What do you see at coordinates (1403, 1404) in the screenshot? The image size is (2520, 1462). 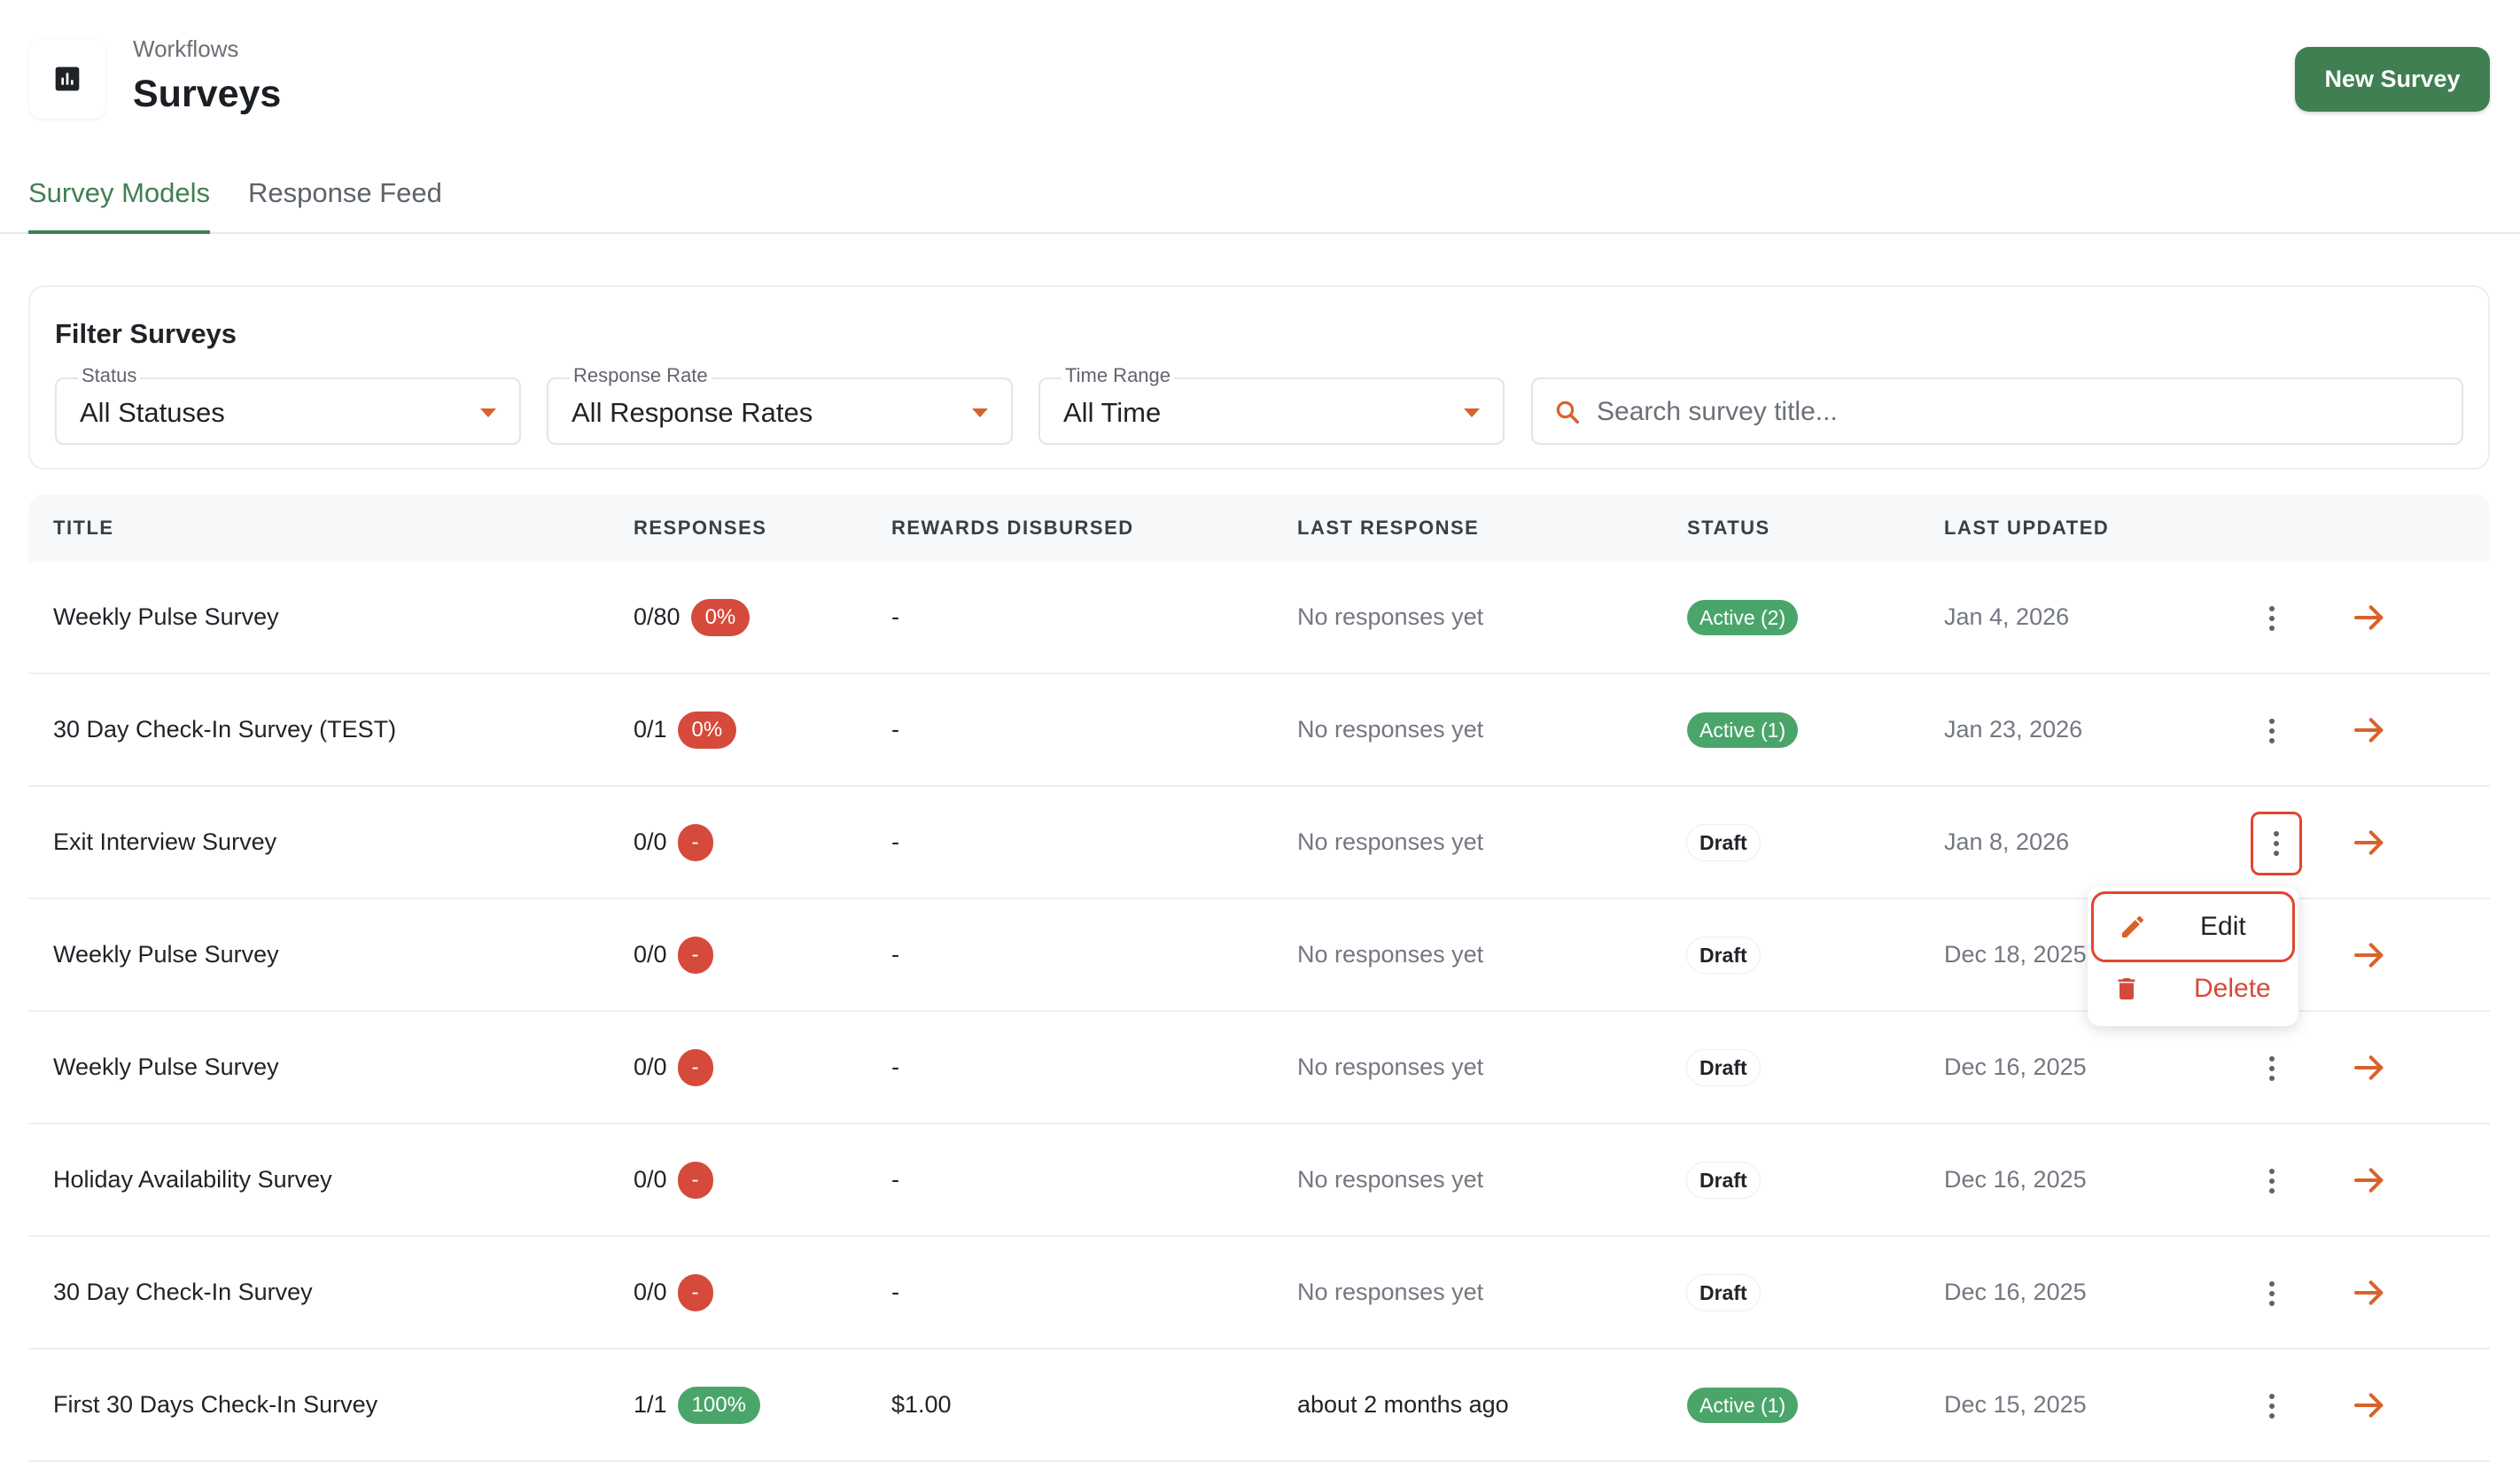 I see `last-response: about 2 months ago` at bounding box center [1403, 1404].